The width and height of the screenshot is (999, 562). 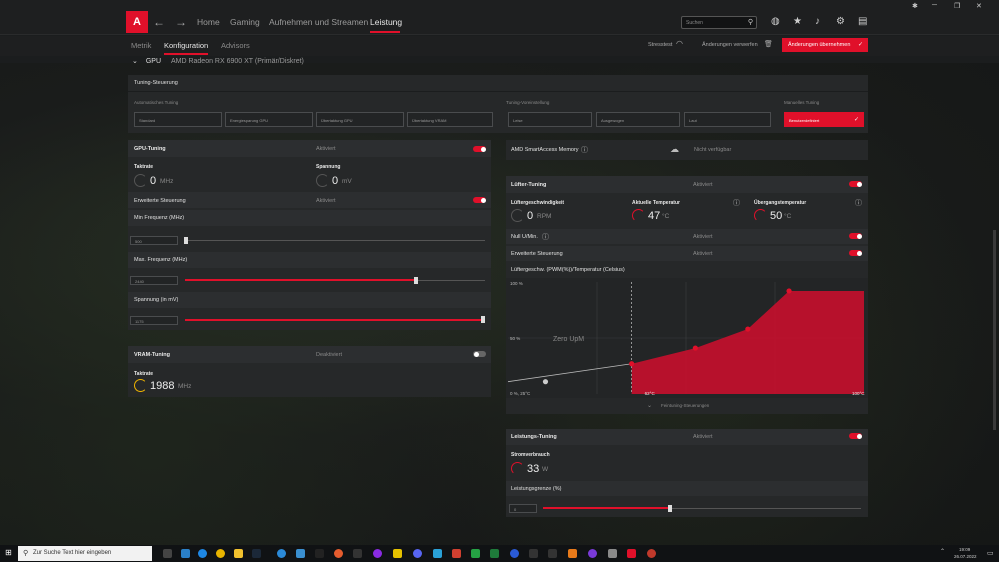 What do you see at coordinates (318, 22) in the screenshot?
I see `nav-record-stream: Aufnehmen und Streamen` at bounding box center [318, 22].